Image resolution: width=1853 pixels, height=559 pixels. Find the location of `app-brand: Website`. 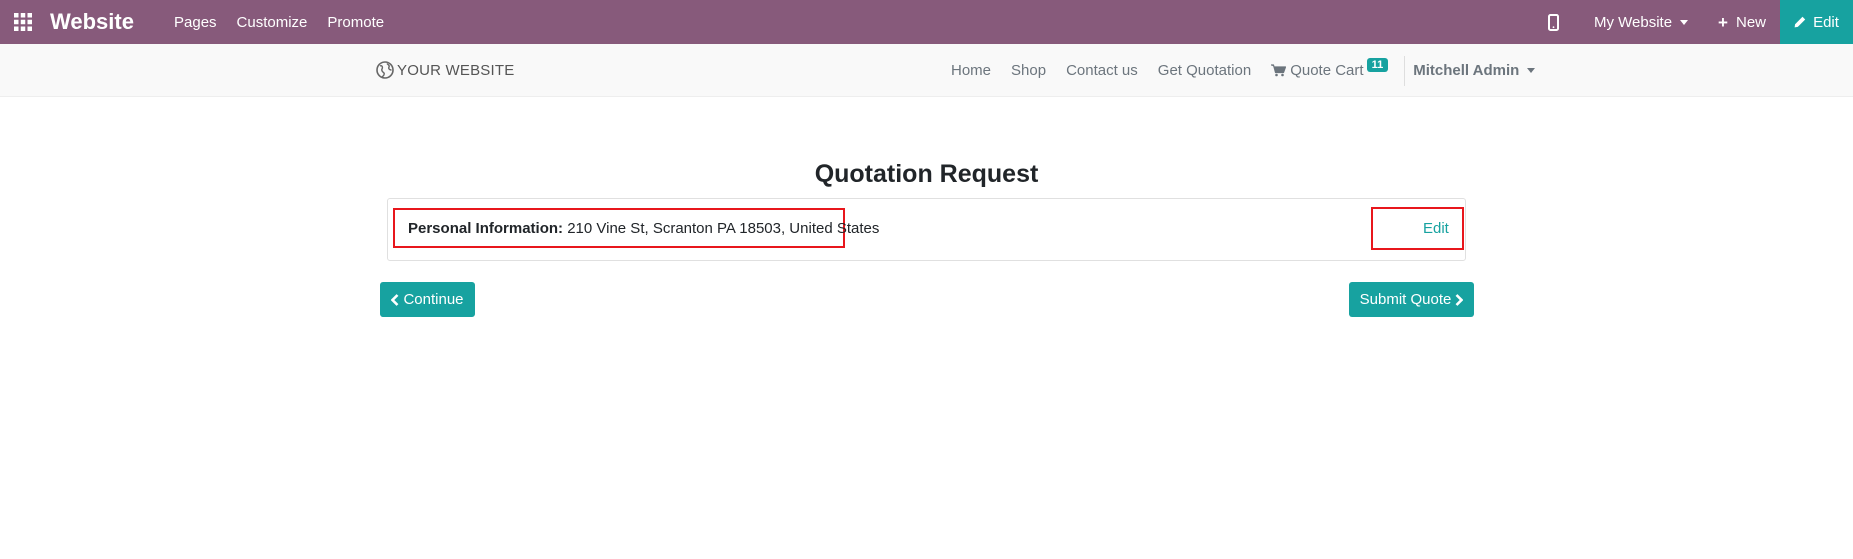

app-brand: Website is located at coordinates (92, 22).